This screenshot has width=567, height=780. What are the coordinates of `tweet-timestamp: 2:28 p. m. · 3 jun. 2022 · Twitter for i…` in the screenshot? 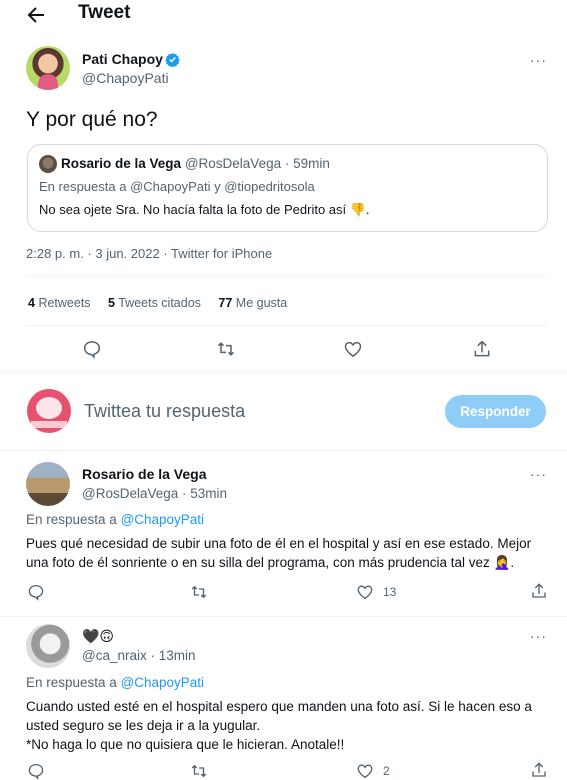 It's located at (149, 253).